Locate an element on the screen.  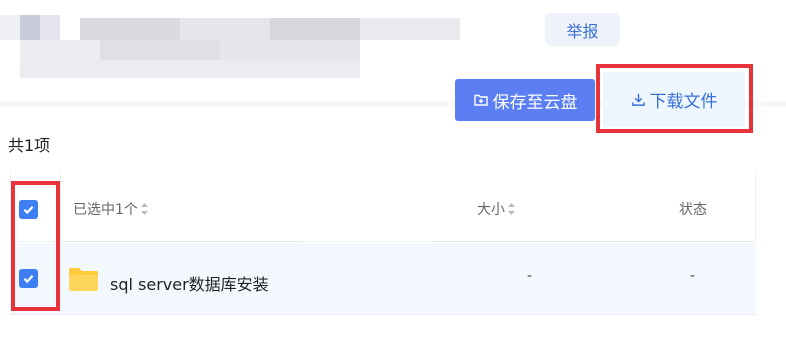
save-to-cloud-button: 保存至云盘 is located at coordinates (525, 100).